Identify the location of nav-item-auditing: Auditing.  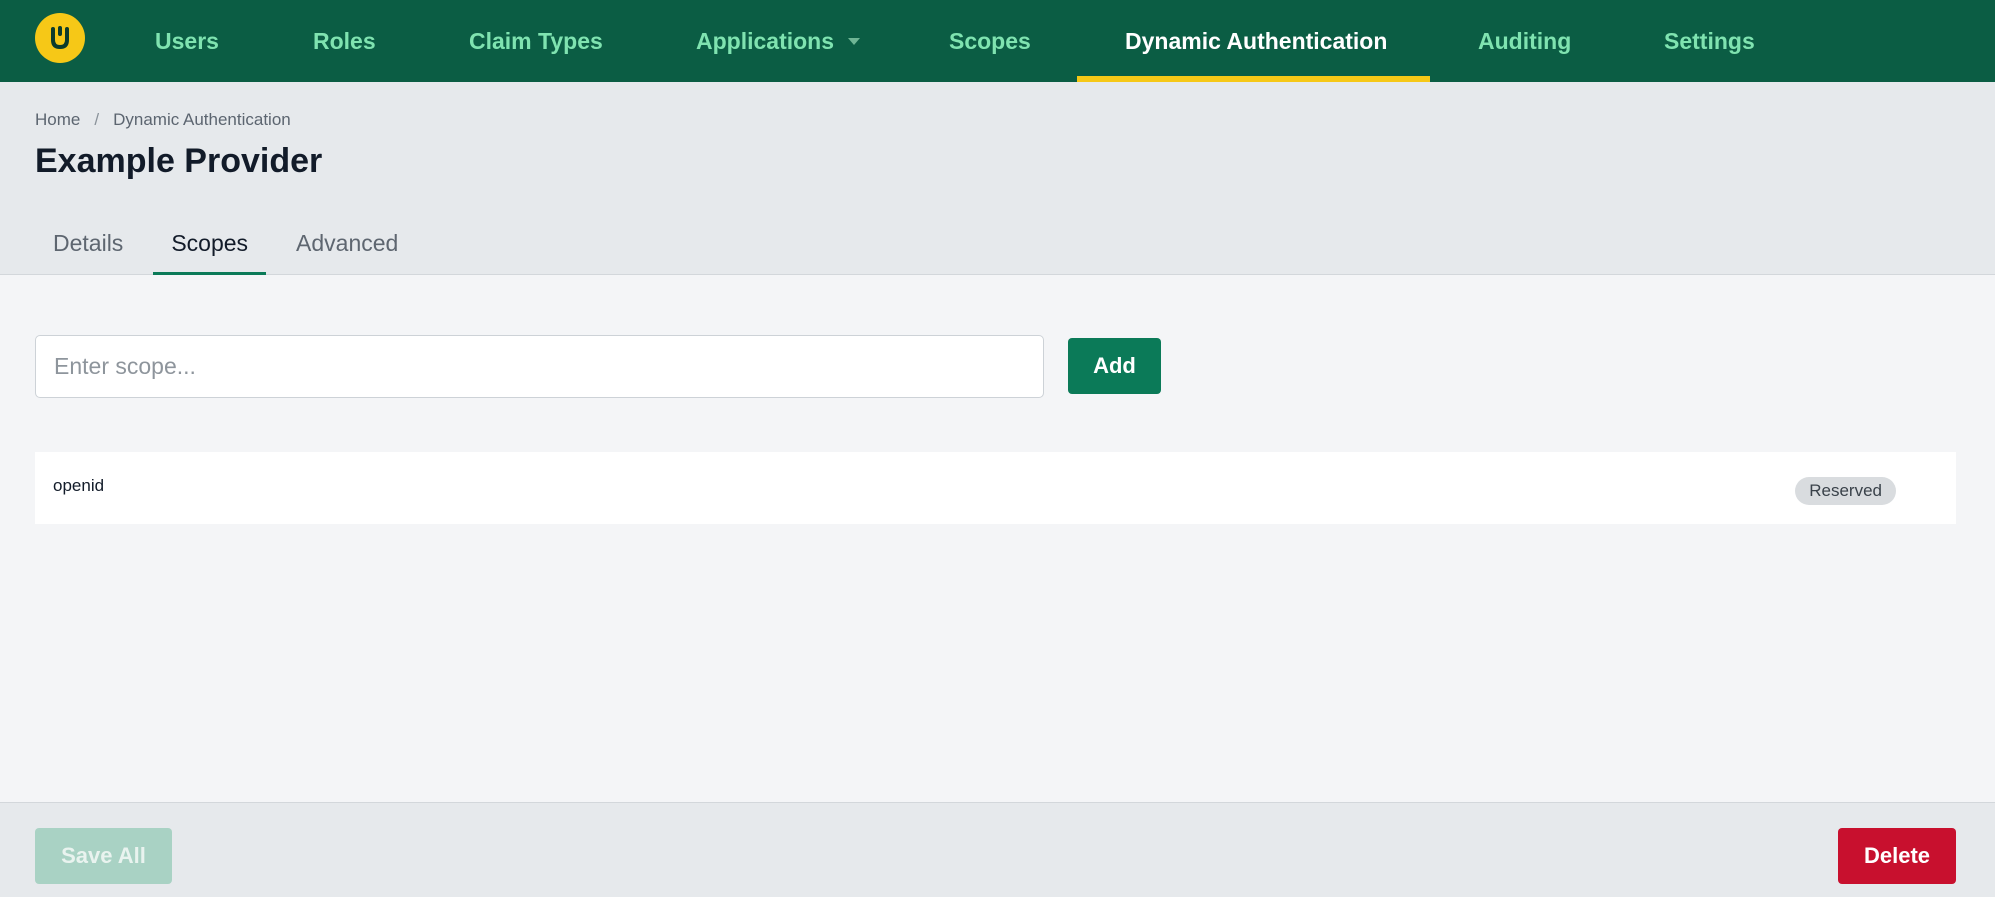
(1524, 41).